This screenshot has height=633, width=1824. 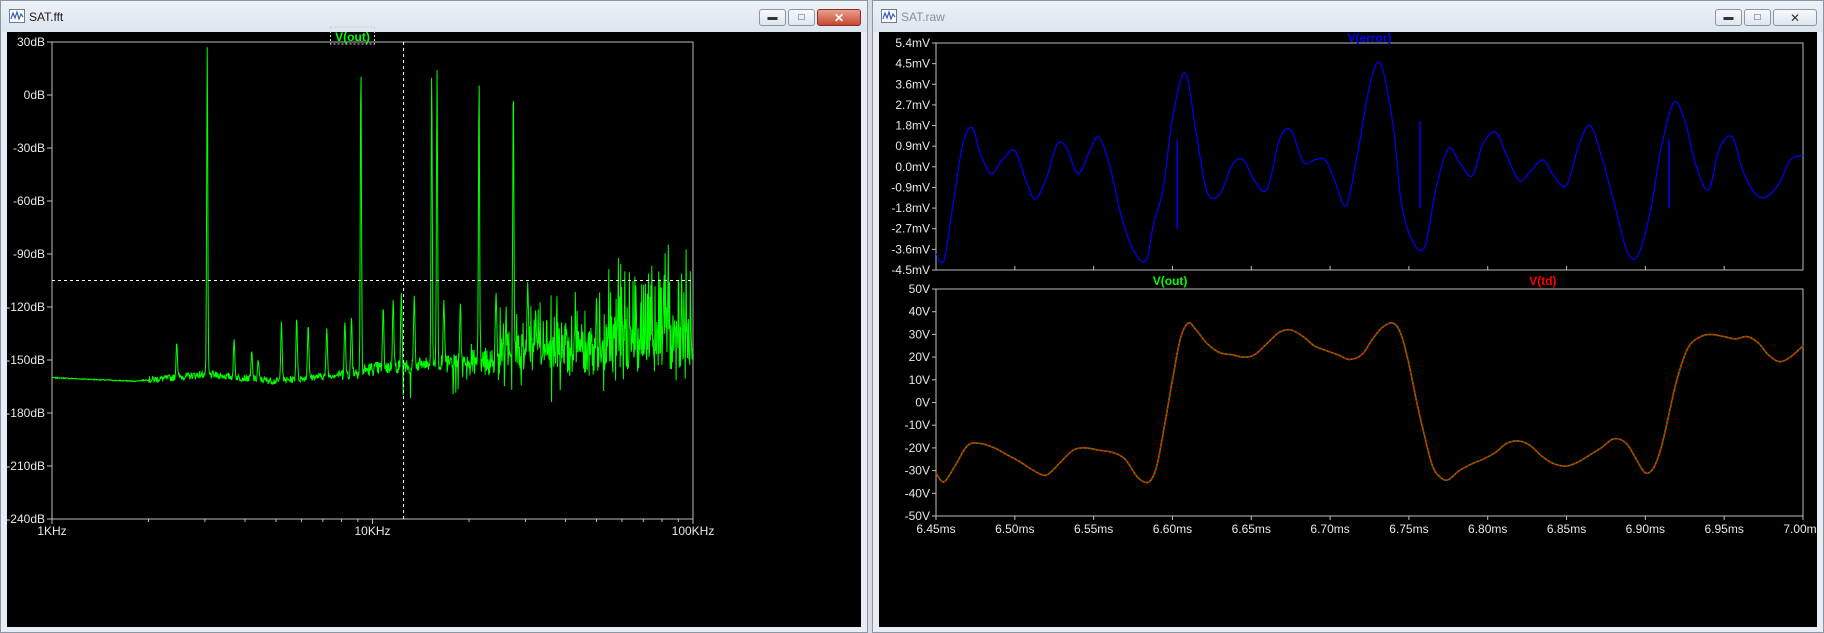 What do you see at coordinates (29, 148) in the screenshot?
I see `y-tick-label: -30dB` at bounding box center [29, 148].